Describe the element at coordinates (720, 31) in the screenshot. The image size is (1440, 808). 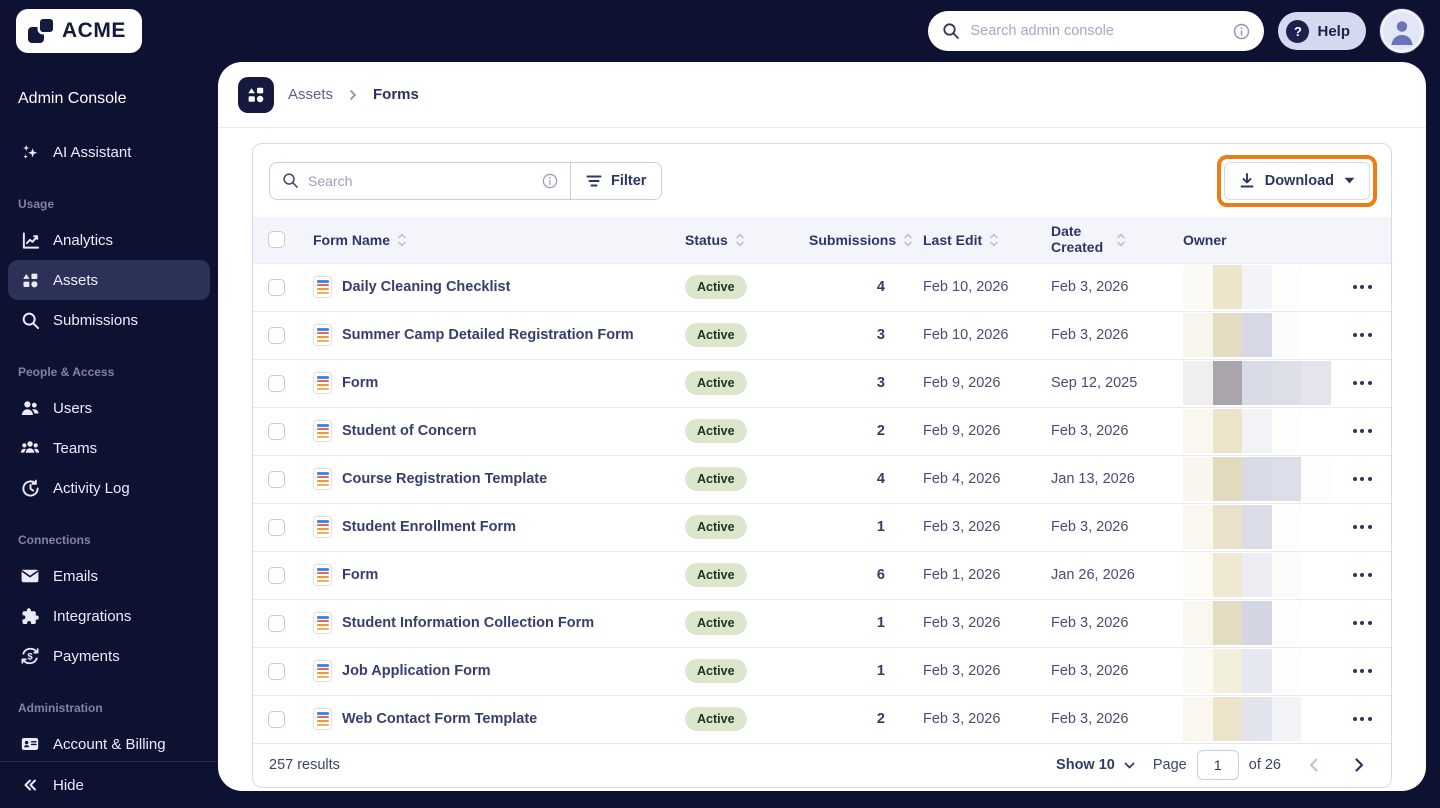
I see `topbar: ACME ? Help` at that location.